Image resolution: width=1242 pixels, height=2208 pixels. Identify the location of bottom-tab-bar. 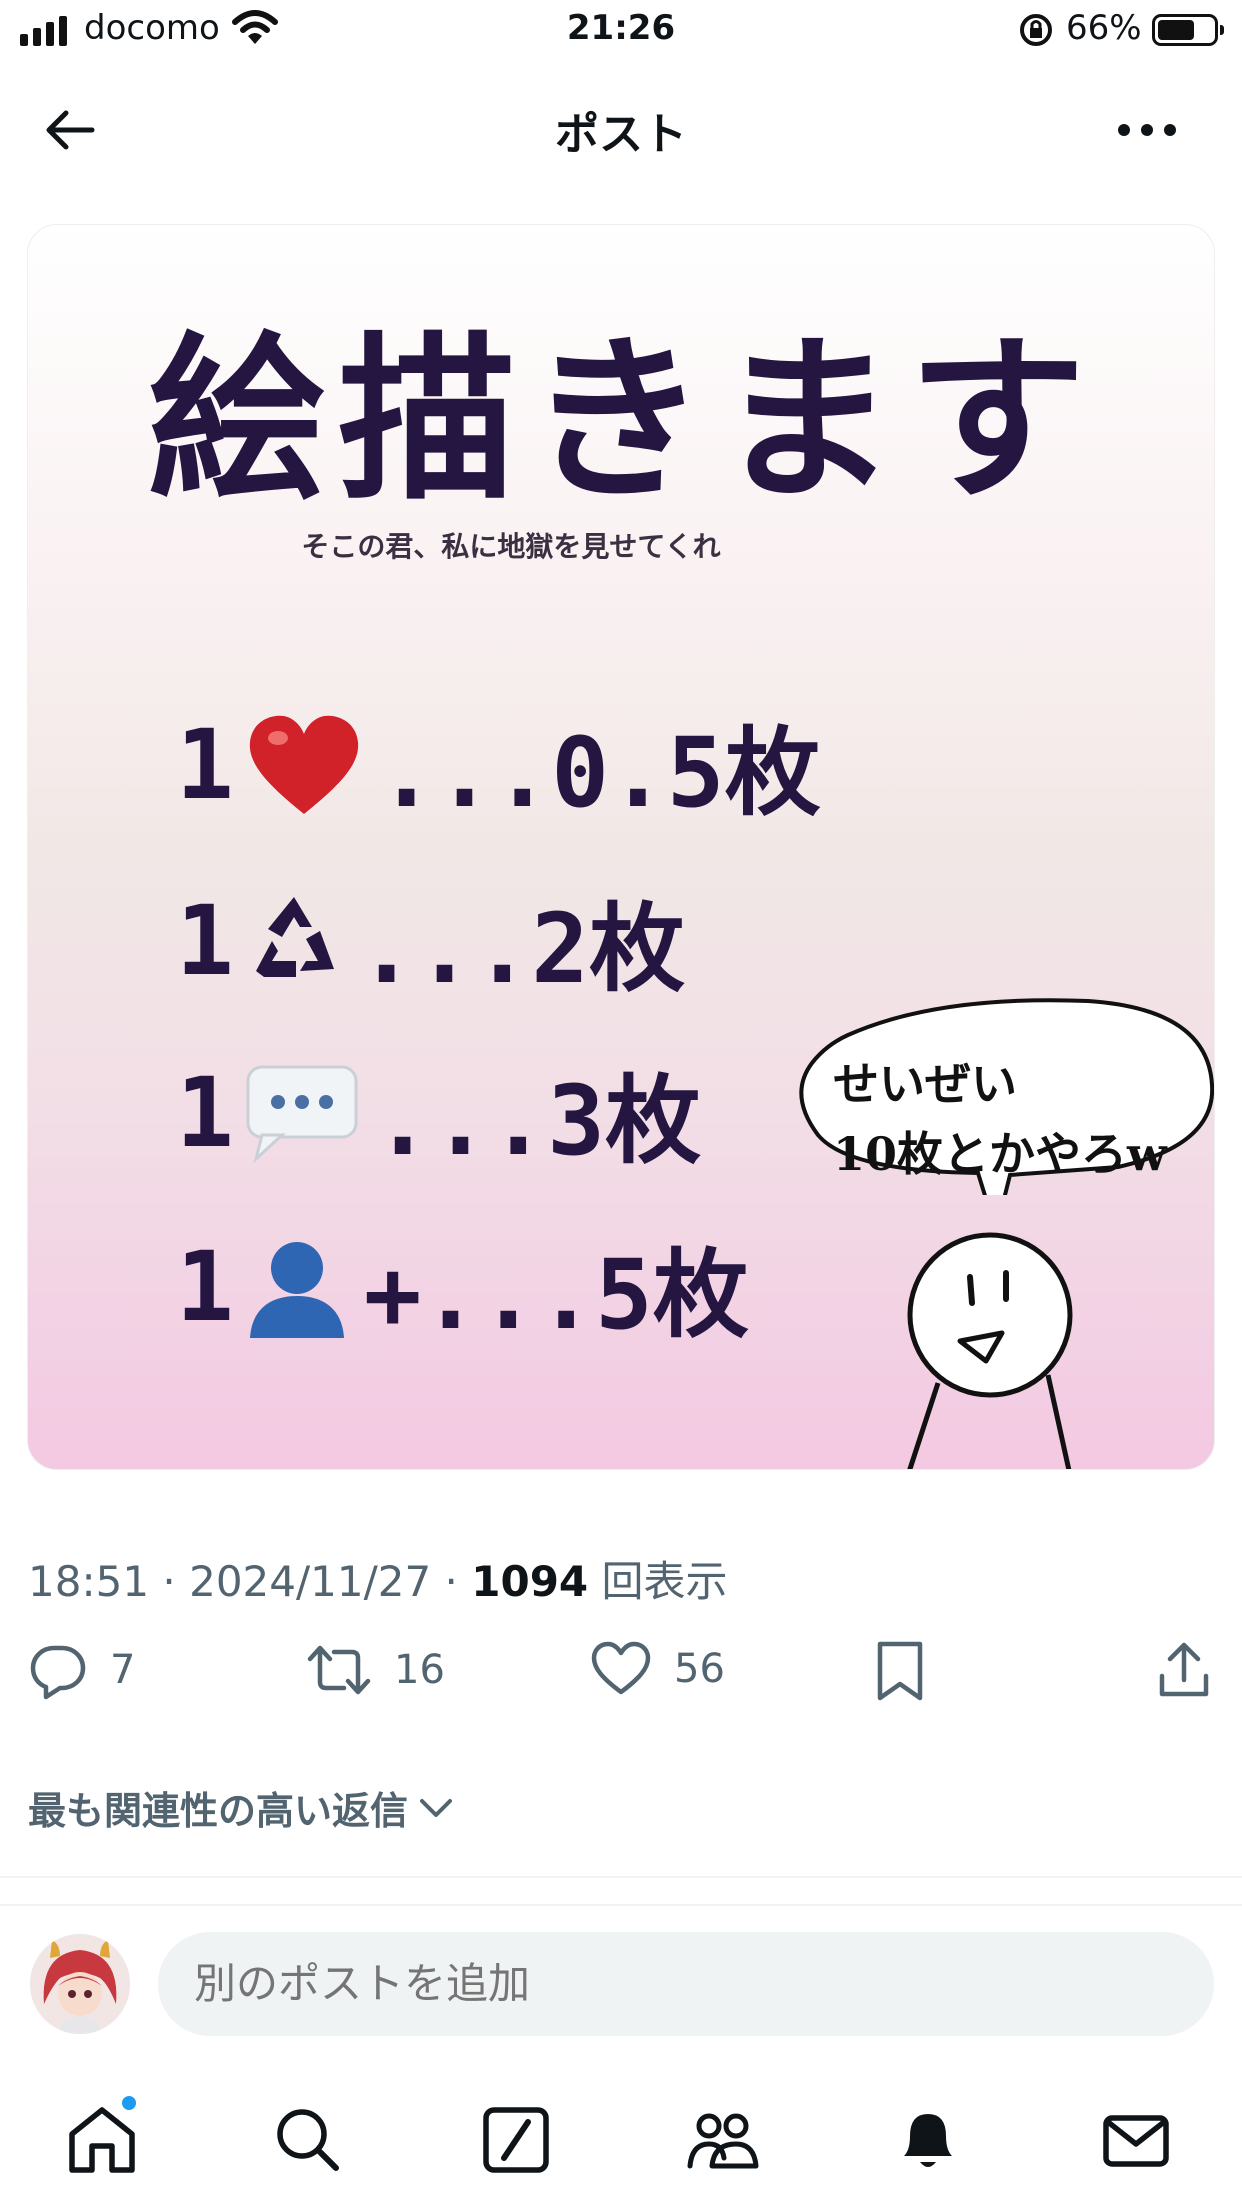
(621, 2144).